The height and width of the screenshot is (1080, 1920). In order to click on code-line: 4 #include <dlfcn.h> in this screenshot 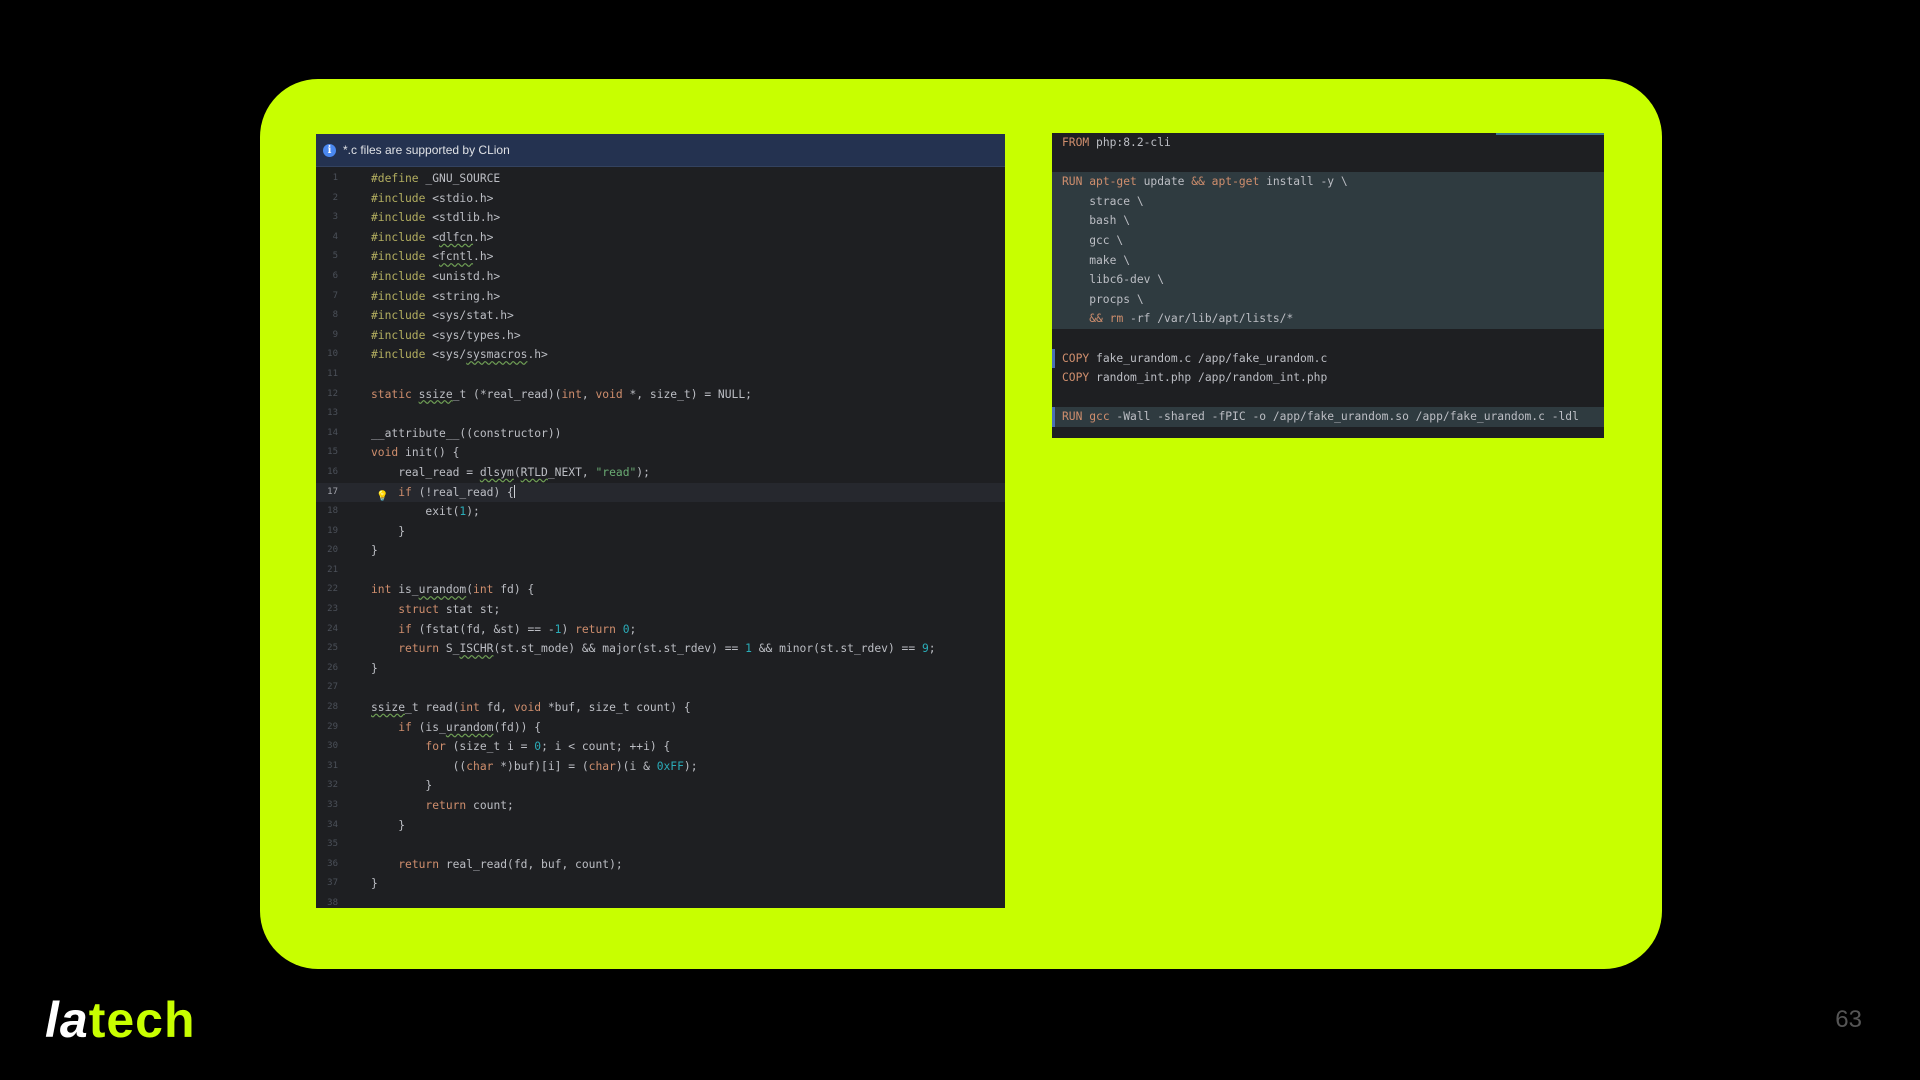, I will do `click(660, 238)`.